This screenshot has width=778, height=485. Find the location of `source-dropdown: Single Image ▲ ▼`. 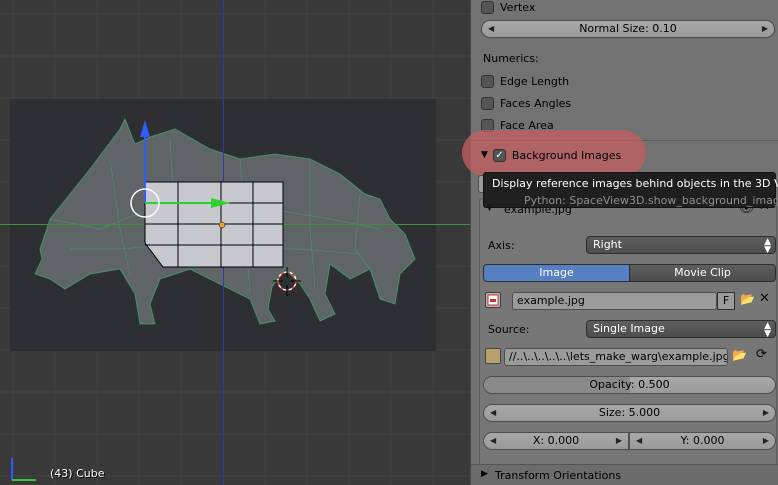

source-dropdown: Single Image ▲ ▼ is located at coordinates (681, 329).